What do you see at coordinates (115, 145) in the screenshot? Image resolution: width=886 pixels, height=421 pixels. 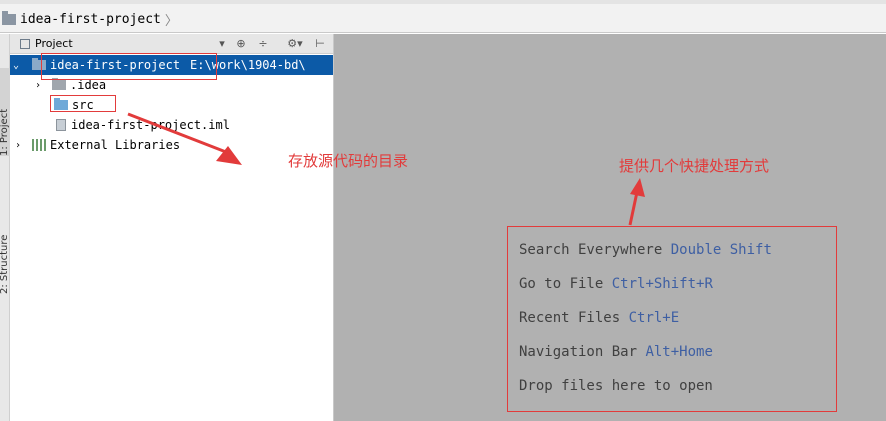 I see `tree-item-label: External Libraries` at bounding box center [115, 145].